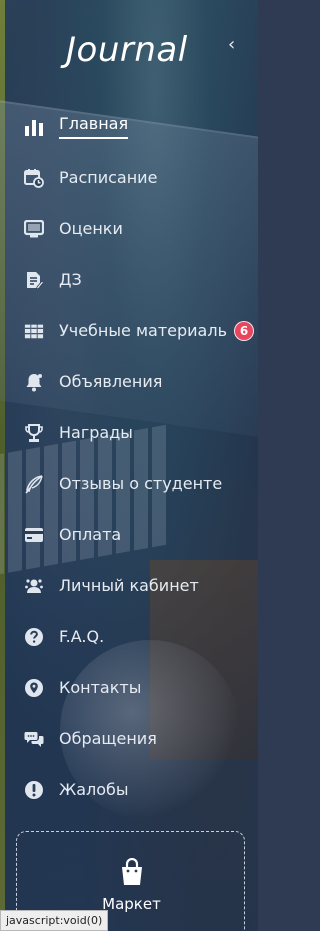 The width and height of the screenshot is (320, 931). What do you see at coordinates (34, 739) in the screenshot?
I see `chat-bubbles-icon` at bounding box center [34, 739].